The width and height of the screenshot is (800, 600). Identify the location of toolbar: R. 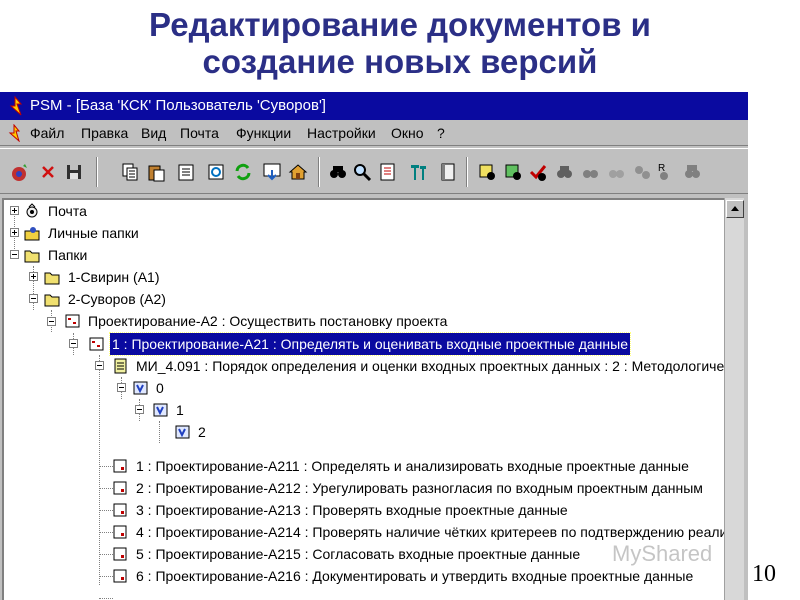
(374, 171).